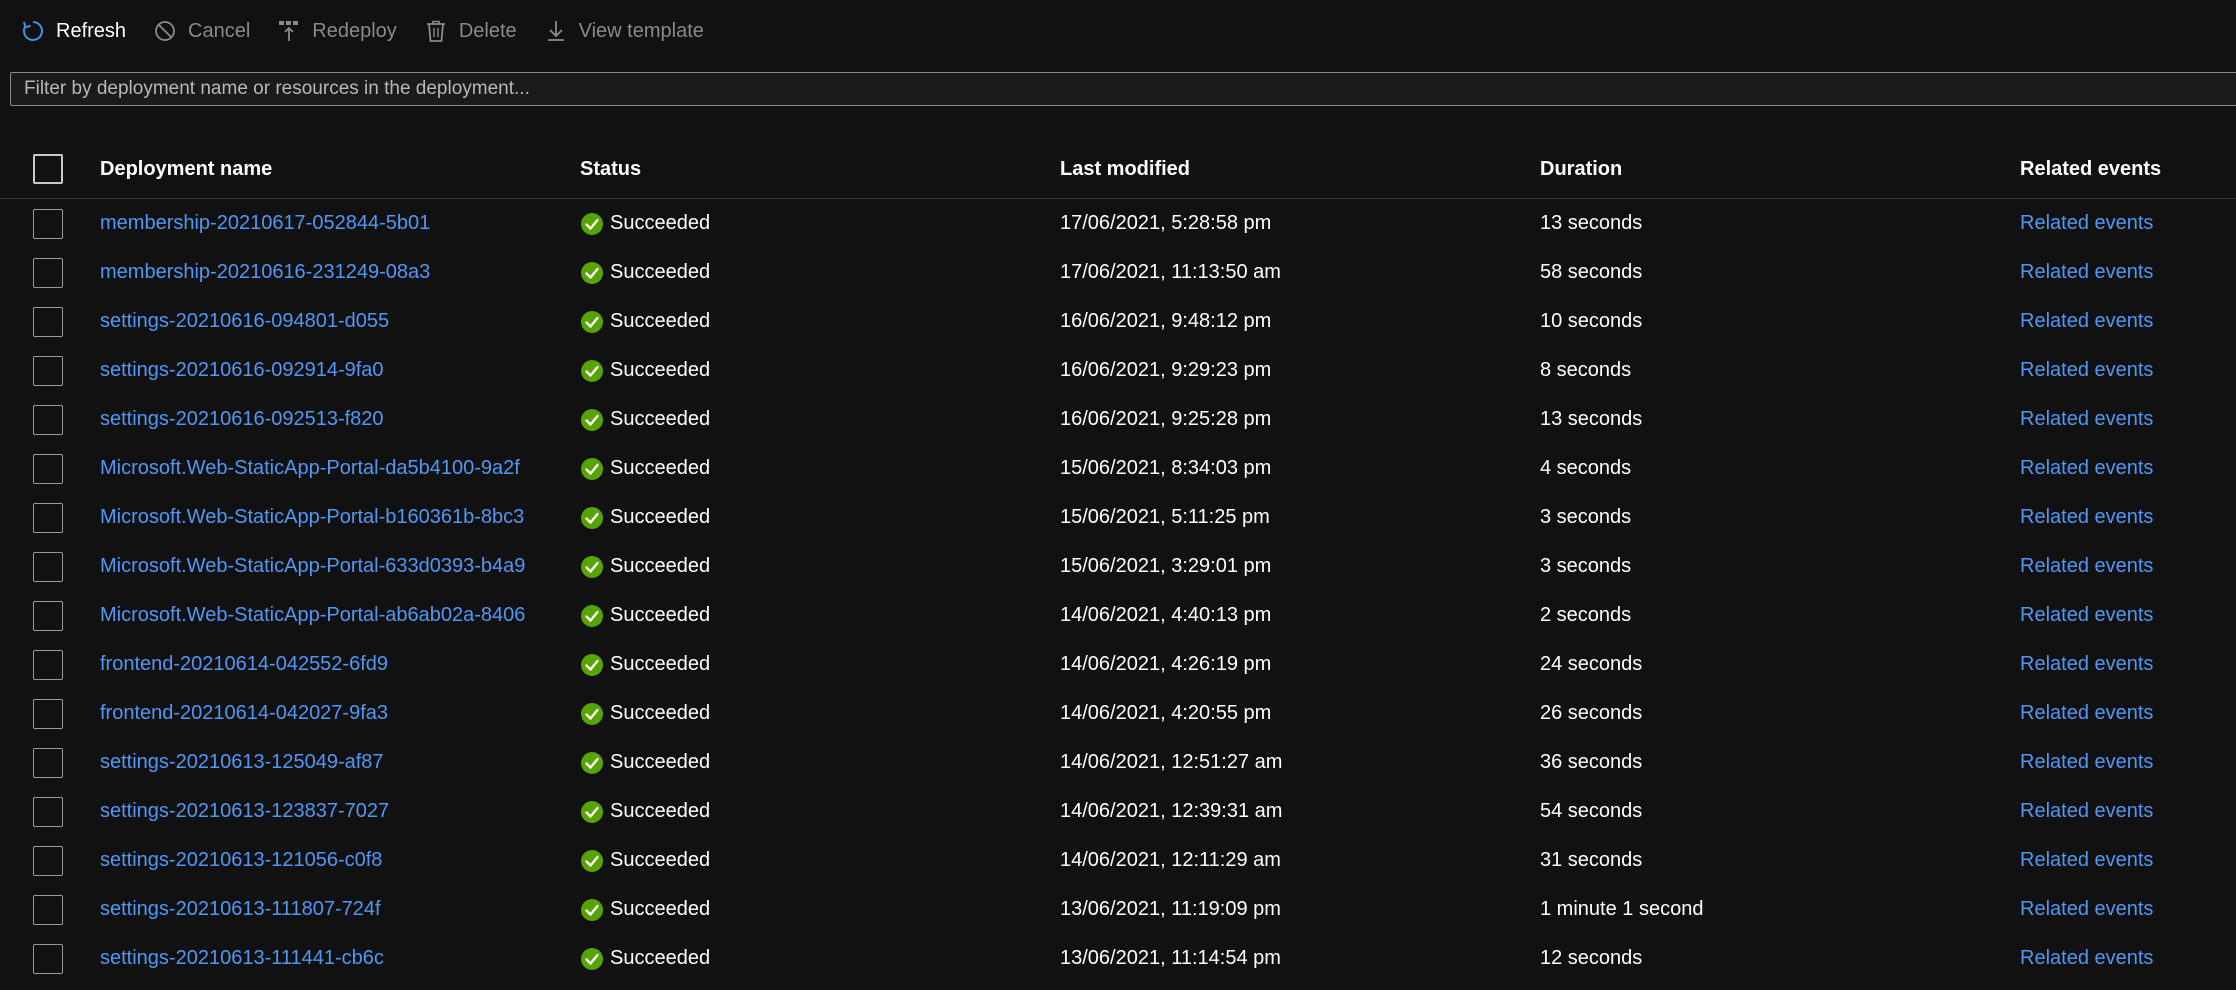 The width and height of the screenshot is (2236, 990). Describe the element at coordinates (244, 811) in the screenshot. I see `deployment-name-link: settings-20210613-123837-7027` at that location.